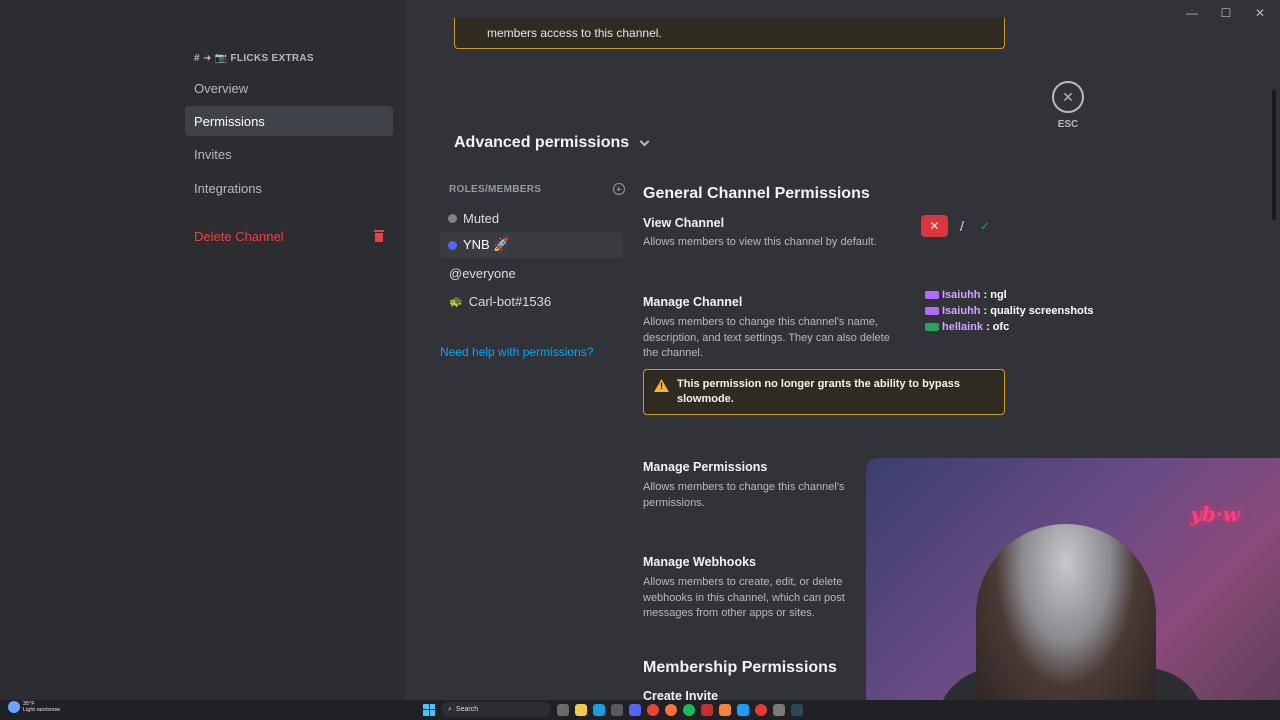 Image resolution: width=1280 pixels, height=720 pixels. Describe the element at coordinates (239, 236) in the screenshot. I see `delete-channel-label: Delete Channel` at that location.